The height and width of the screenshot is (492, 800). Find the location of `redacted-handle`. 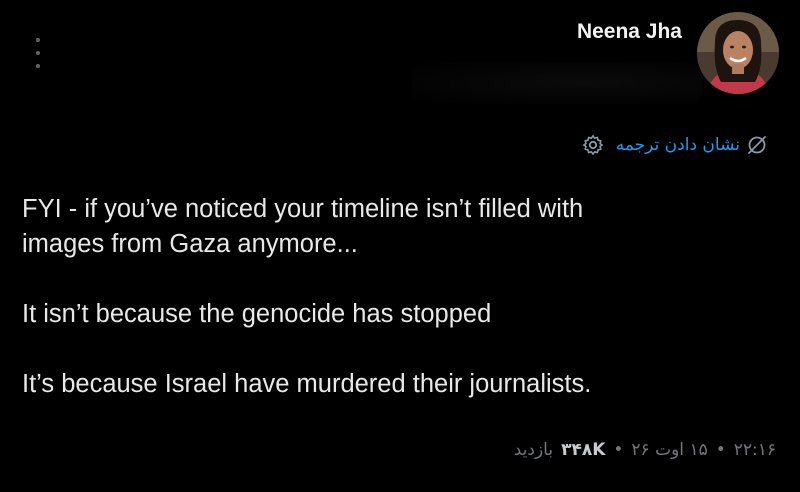

redacted-handle is located at coordinates (557, 83).